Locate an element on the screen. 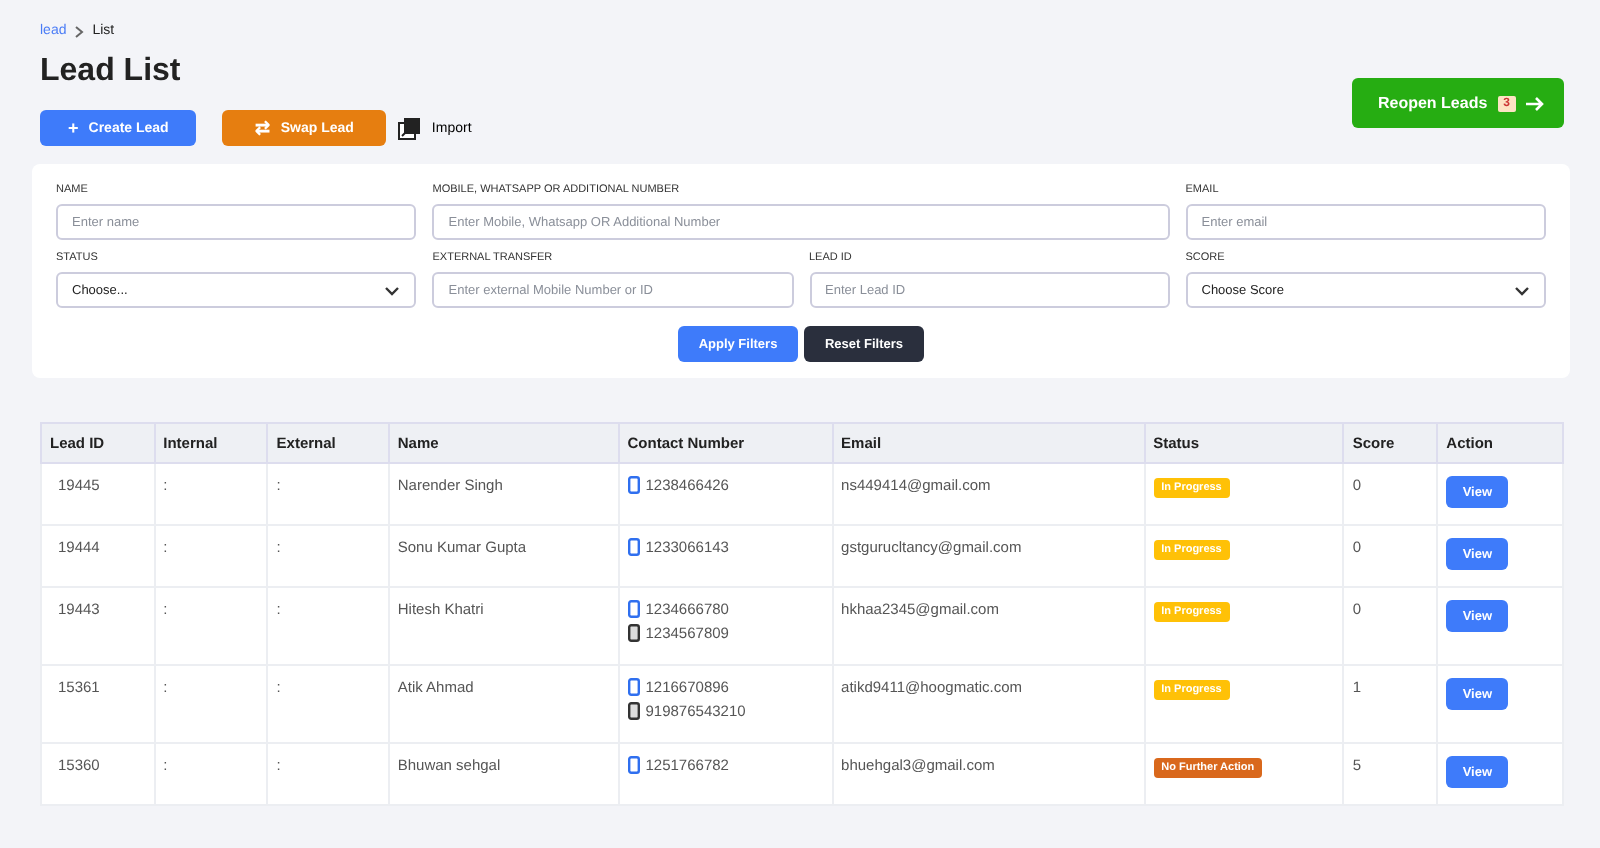 The height and width of the screenshot is (848, 1600). page-title: Lead List is located at coordinates (111, 72).